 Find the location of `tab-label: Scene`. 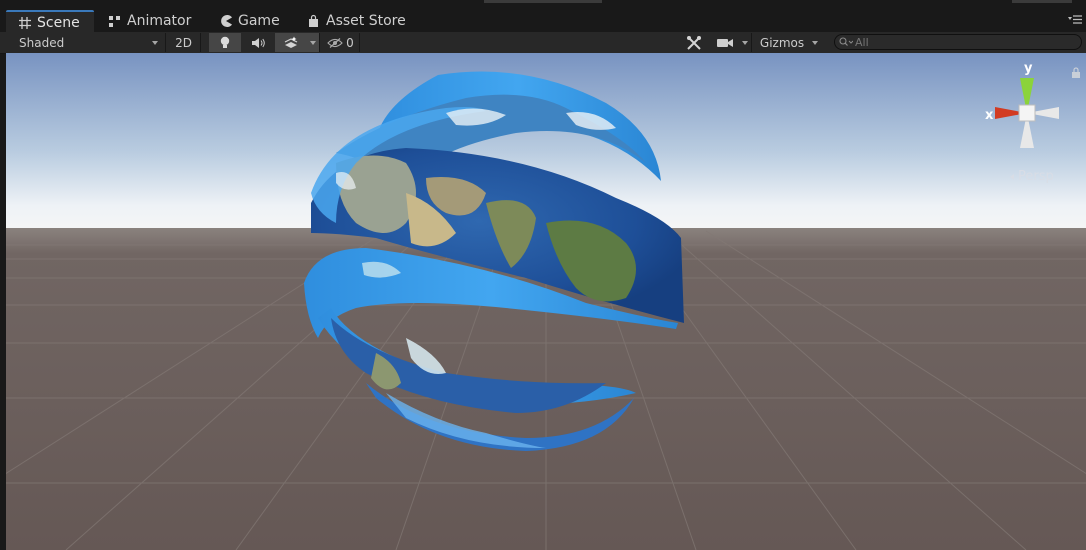

tab-label: Scene is located at coordinates (58, 23).